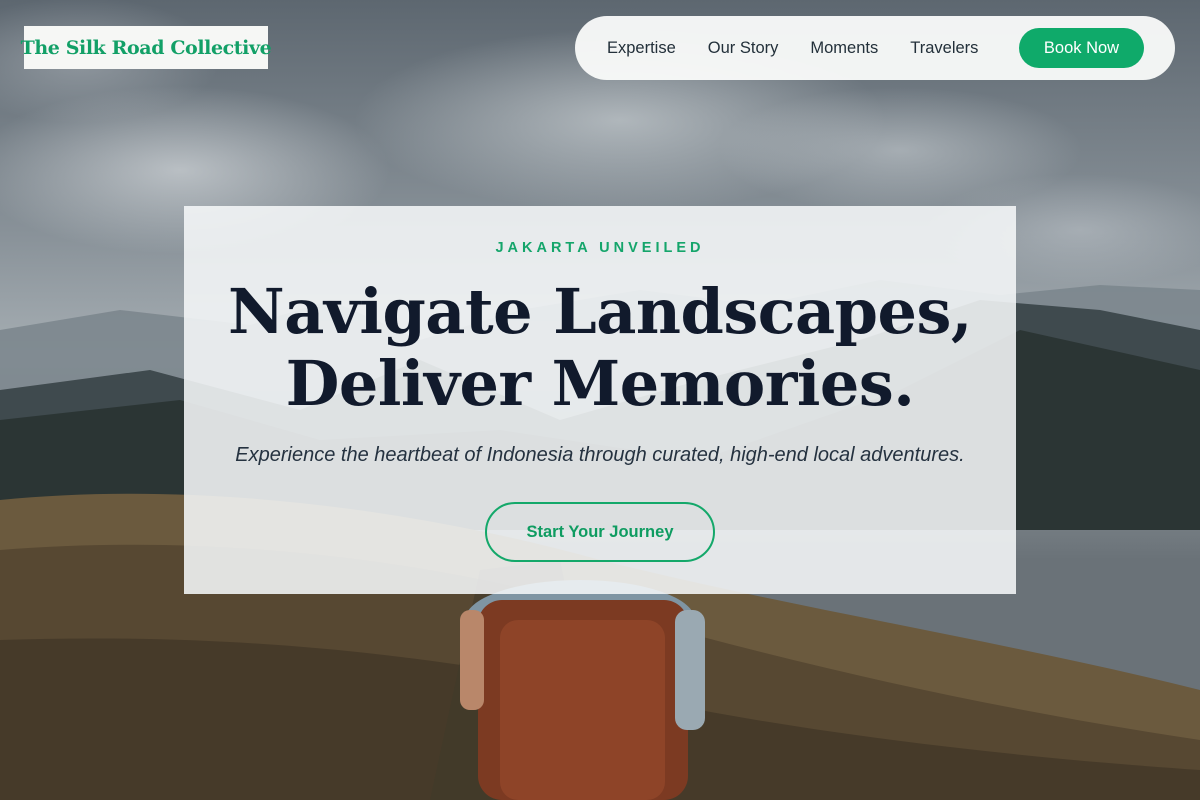 The height and width of the screenshot is (800, 1200). What do you see at coordinates (944, 48) in the screenshot?
I see `nav-link-travelers: Travelers` at bounding box center [944, 48].